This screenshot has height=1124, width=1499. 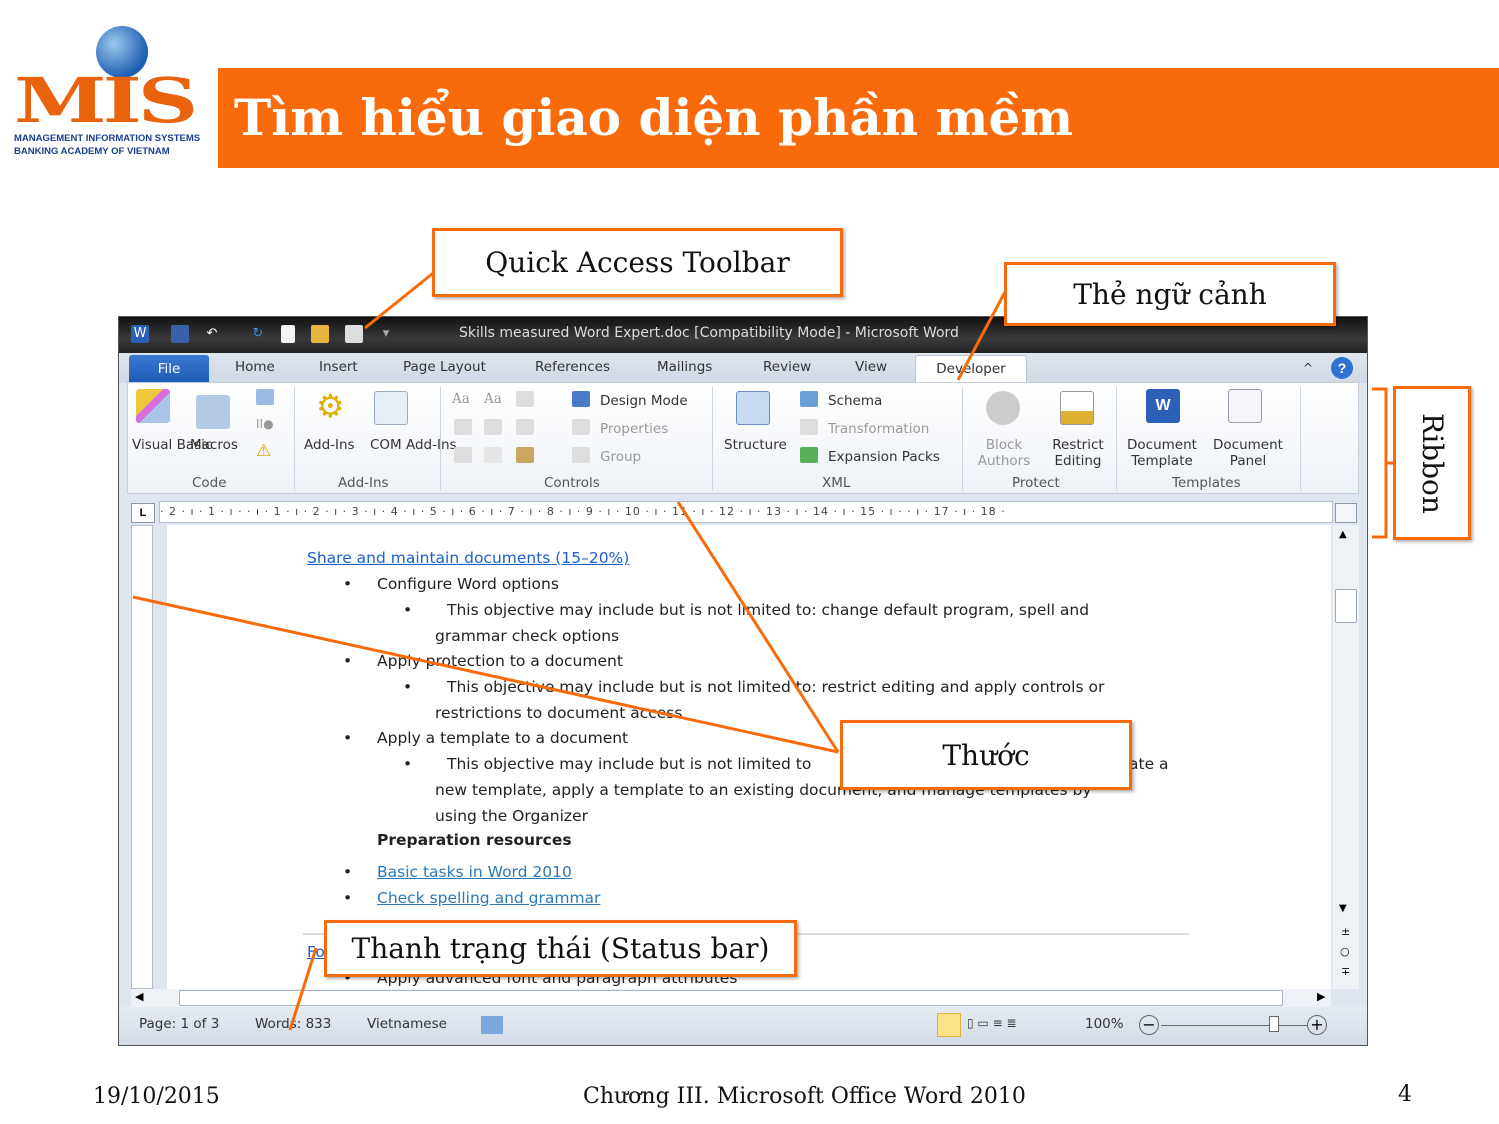 I want to click on callout-ribbon: Ribbon, so click(x=1432, y=463).